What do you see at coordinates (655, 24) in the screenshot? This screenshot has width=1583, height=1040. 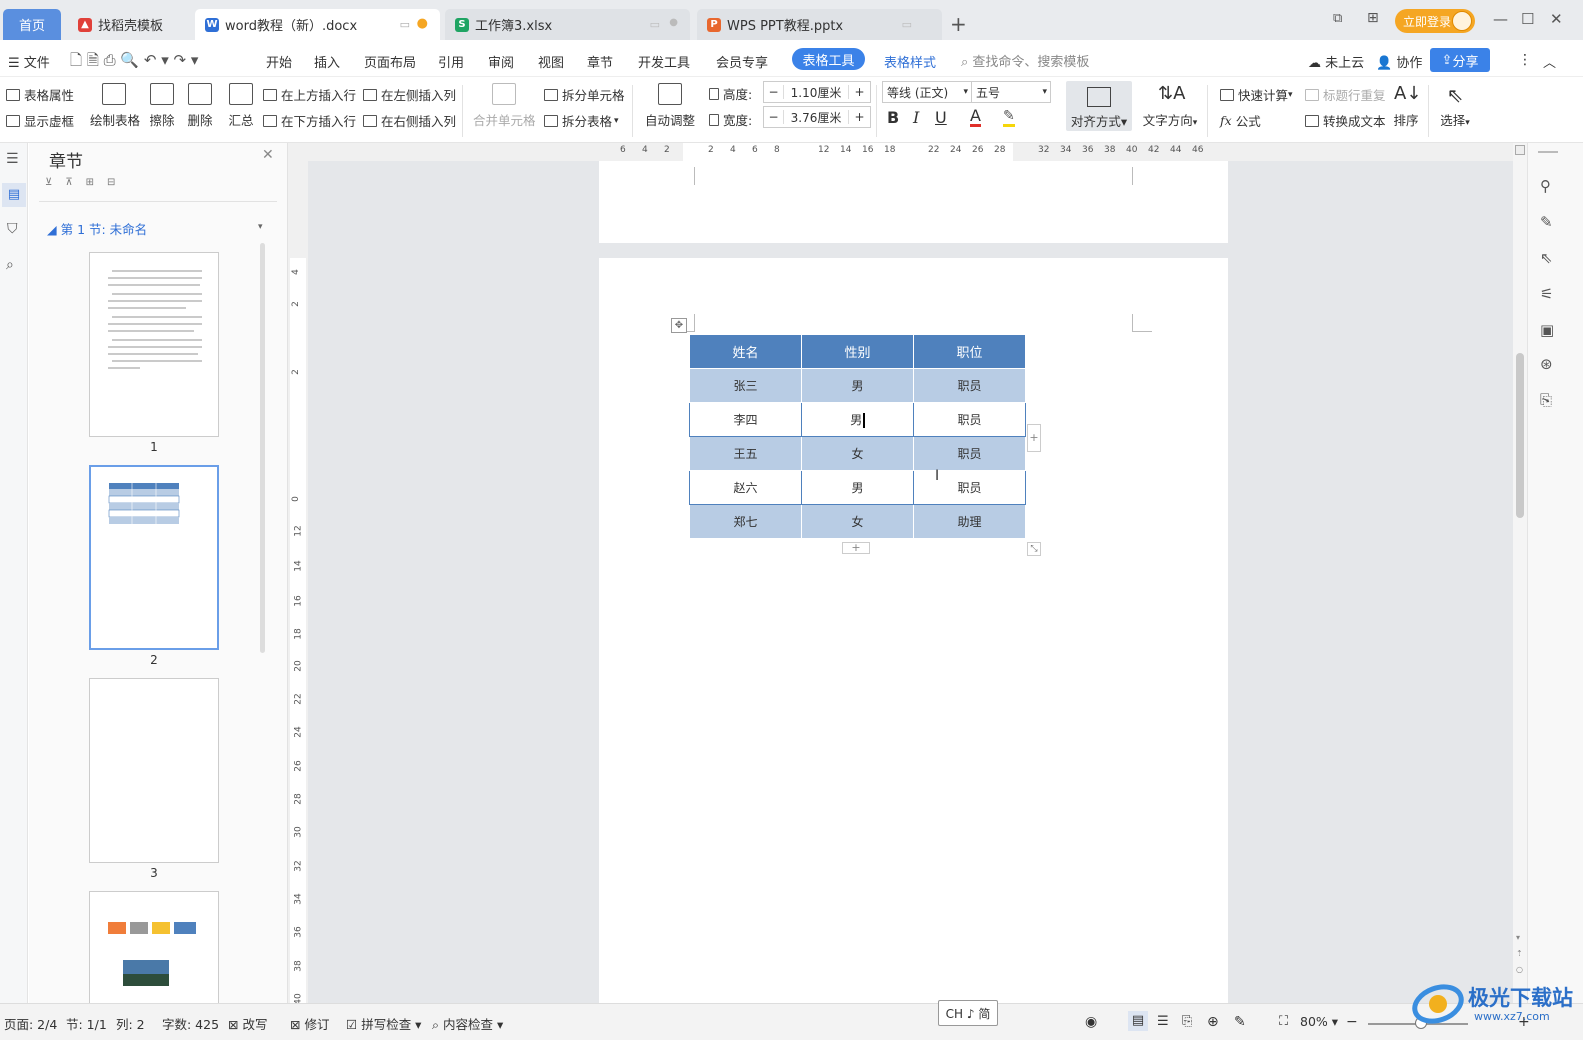 I see `window-icon: ▭` at bounding box center [655, 24].